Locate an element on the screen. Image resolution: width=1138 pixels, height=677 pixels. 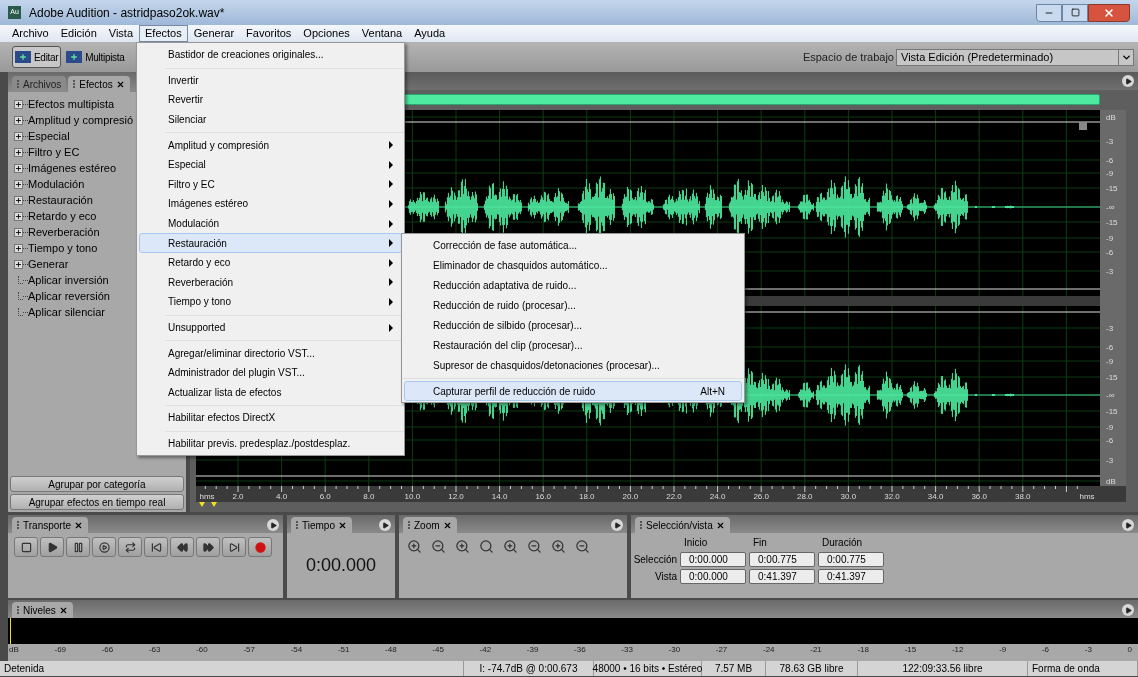
close-button is located at coordinates (1109, 12).